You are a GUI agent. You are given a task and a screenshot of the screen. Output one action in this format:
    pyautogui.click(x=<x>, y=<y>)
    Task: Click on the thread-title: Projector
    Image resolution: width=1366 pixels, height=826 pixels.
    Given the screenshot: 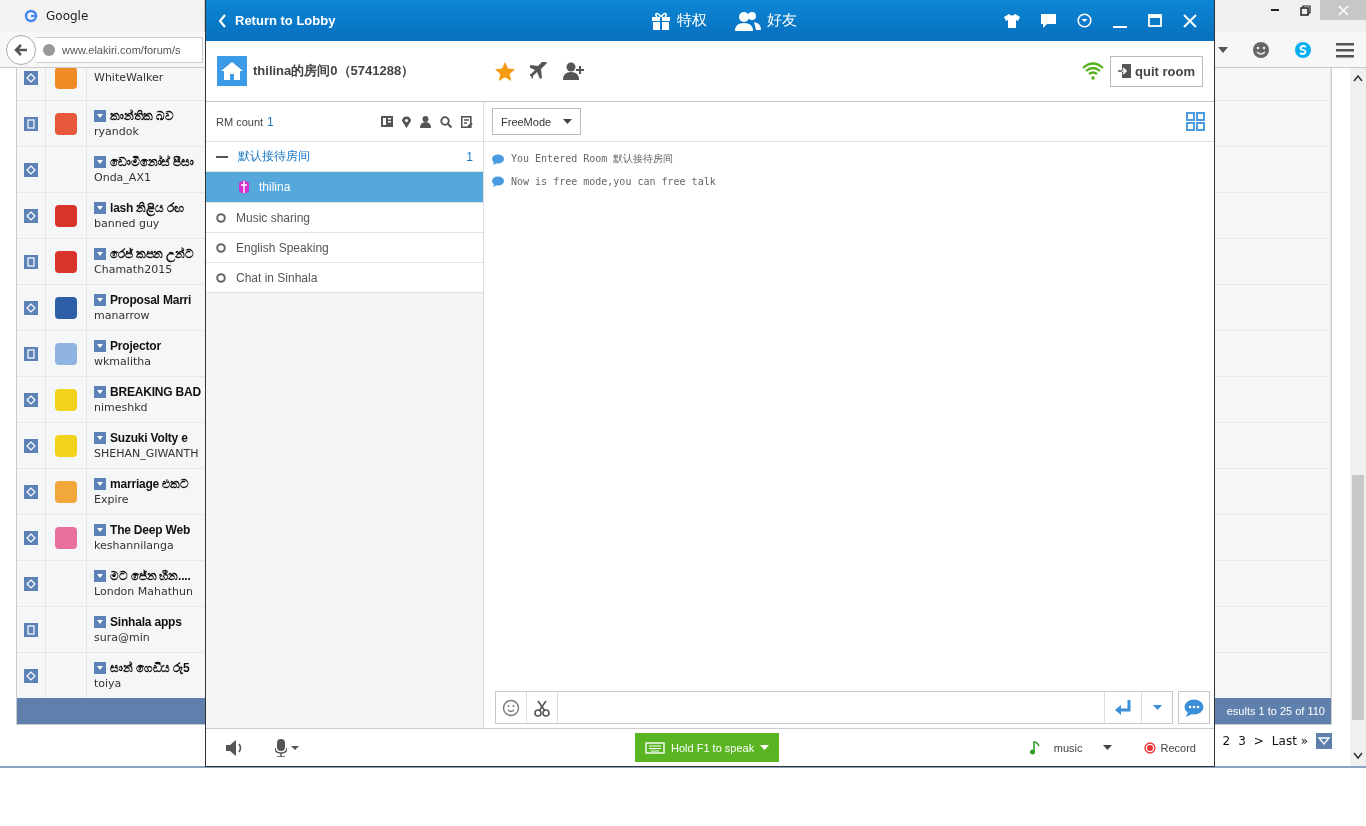 What is the action you would take?
    pyautogui.click(x=135, y=346)
    